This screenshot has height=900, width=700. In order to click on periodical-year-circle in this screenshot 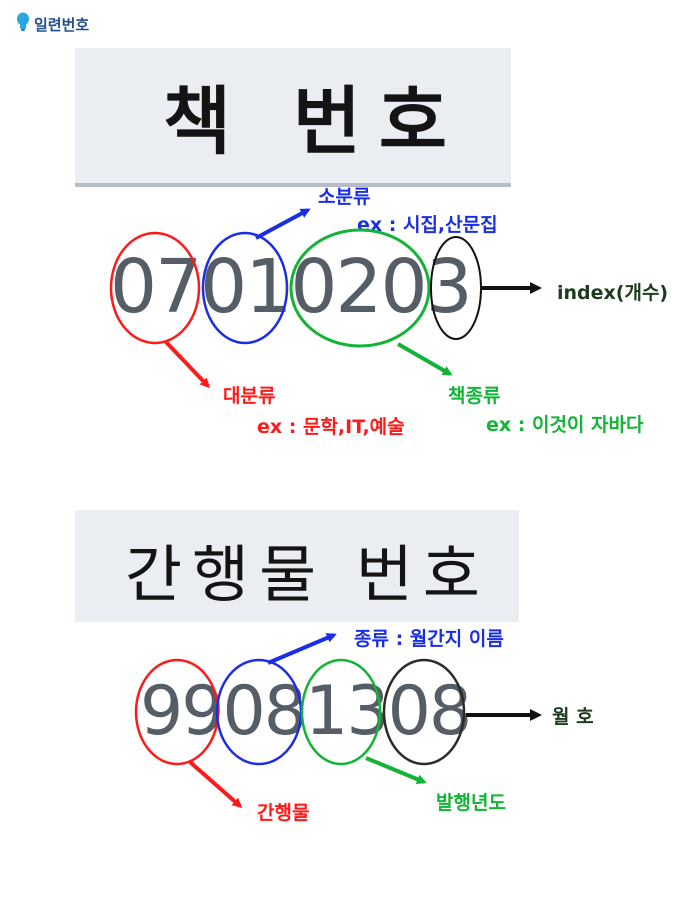, I will do `click(341, 712)`.